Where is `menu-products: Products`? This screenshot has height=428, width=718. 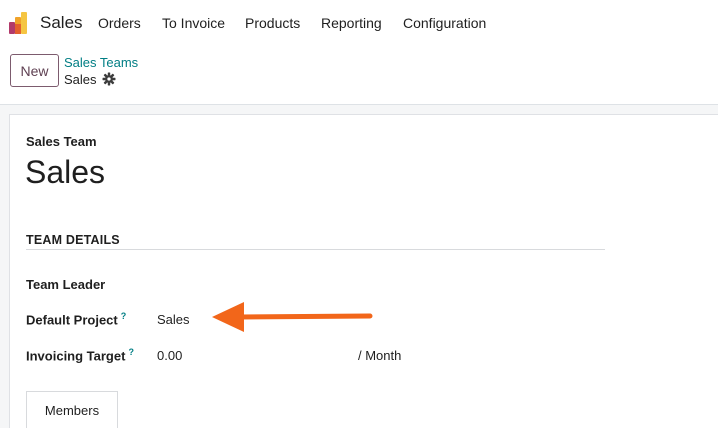 menu-products: Products is located at coordinates (272, 23).